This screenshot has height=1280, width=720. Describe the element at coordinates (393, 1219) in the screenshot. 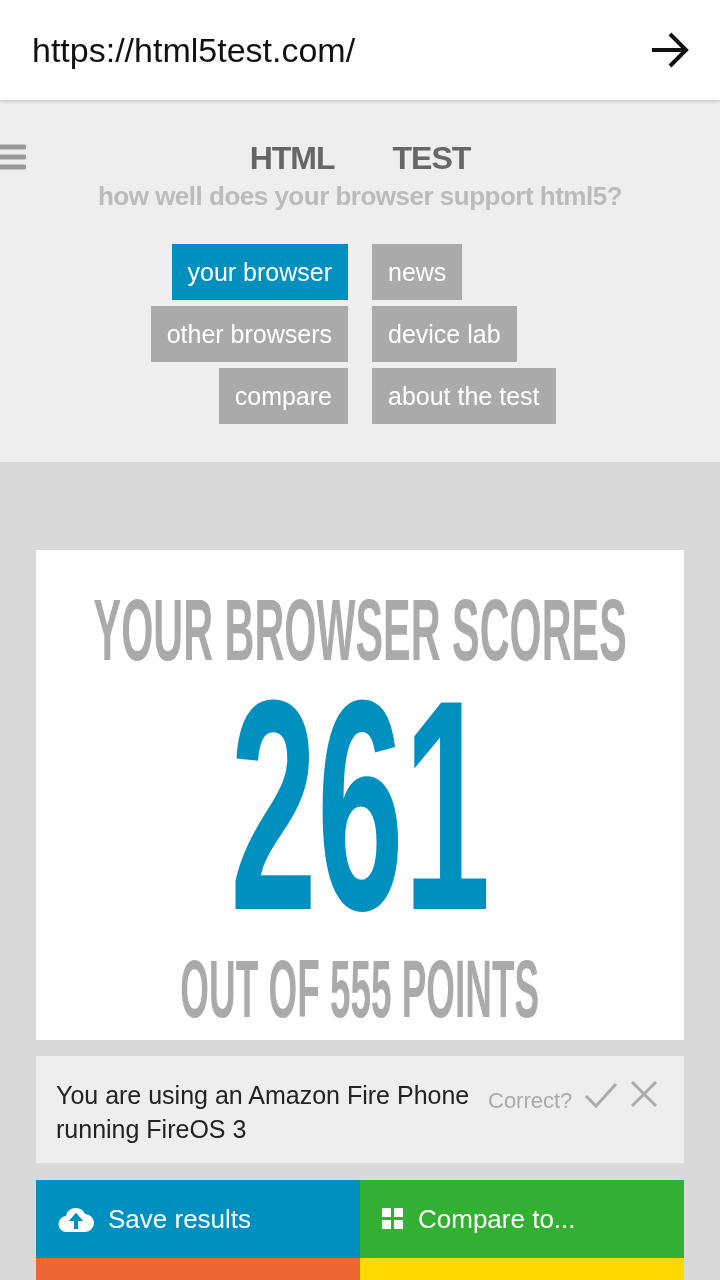

I see `grid-icon` at that location.